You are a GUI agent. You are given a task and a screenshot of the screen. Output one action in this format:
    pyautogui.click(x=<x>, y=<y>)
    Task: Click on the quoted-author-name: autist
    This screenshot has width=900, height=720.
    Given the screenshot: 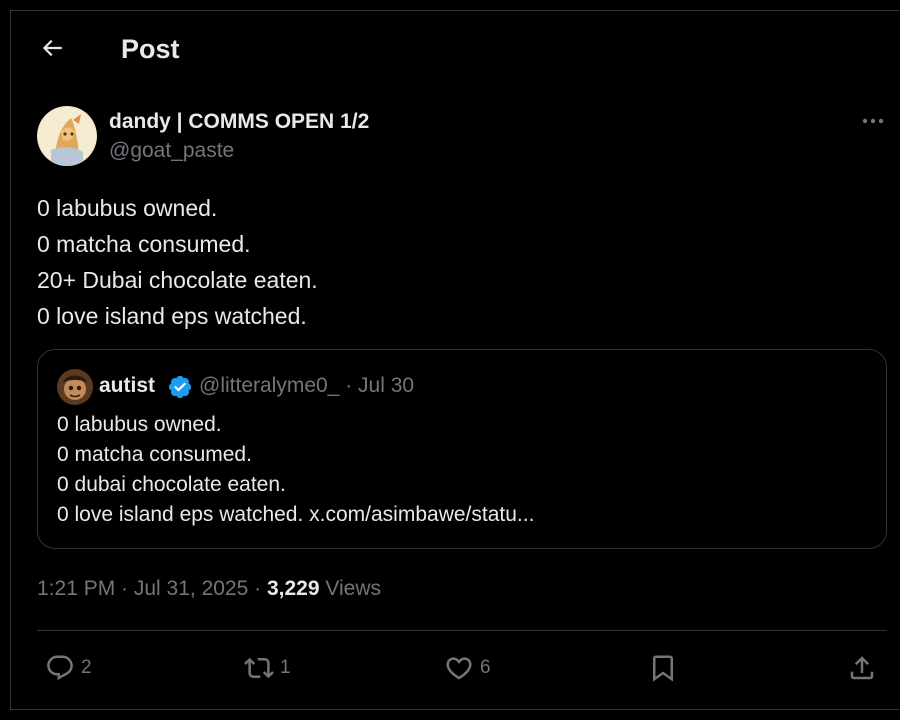 What is the action you would take?
    pyautogui.click(x=127, y=385)
    